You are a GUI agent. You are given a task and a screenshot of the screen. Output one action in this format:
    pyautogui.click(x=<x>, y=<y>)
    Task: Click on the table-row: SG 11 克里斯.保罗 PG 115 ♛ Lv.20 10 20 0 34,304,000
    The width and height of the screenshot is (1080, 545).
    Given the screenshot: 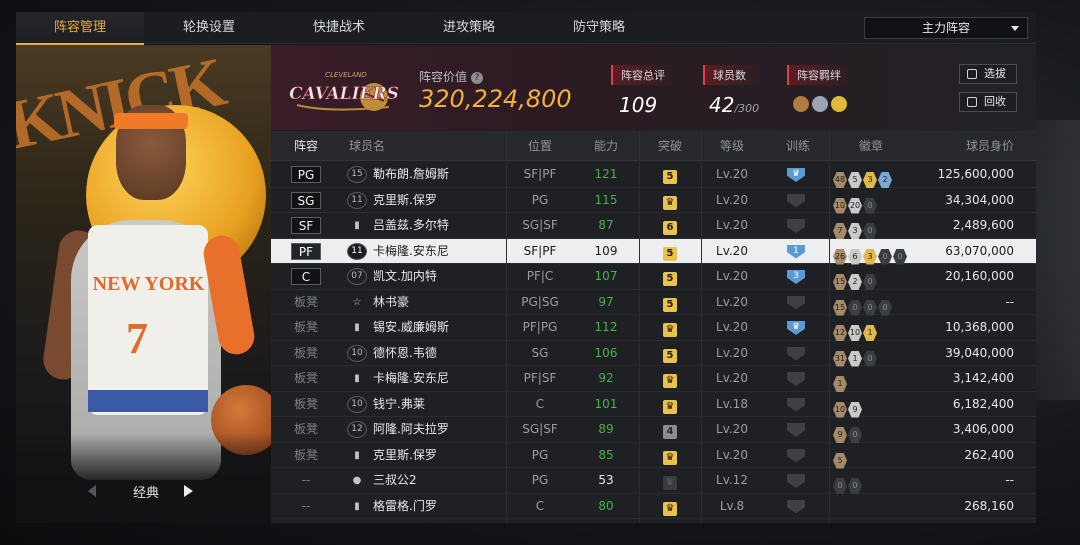 What is the action you would take?
    pyautogui.click(x=653, y=201)
    